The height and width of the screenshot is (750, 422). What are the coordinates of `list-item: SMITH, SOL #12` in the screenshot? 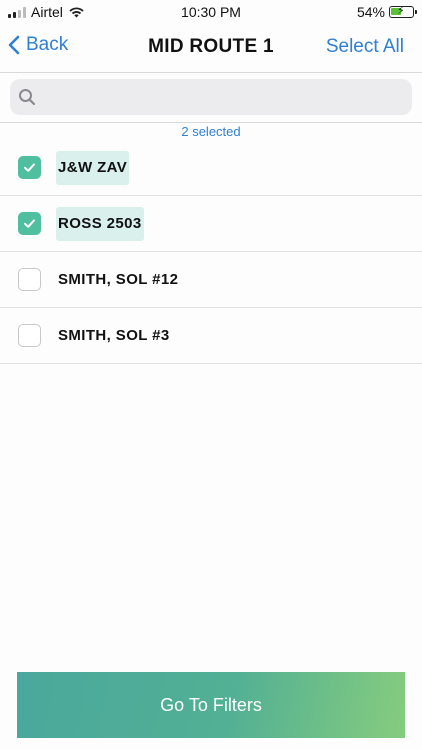 It's located at (211, 280).